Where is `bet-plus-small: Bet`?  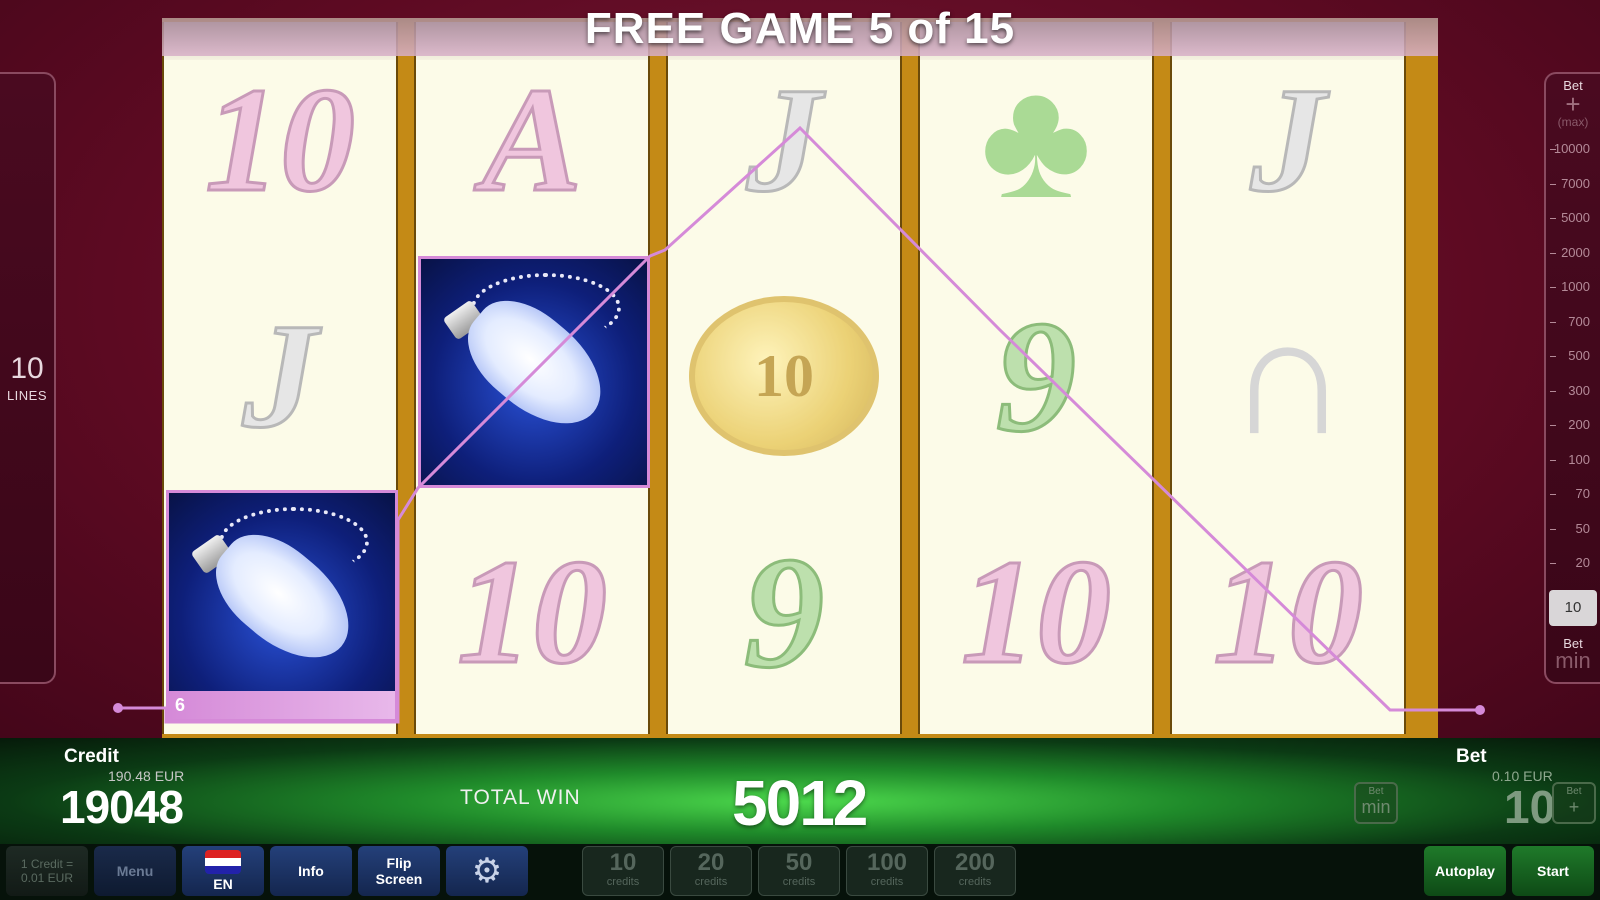
bet-plus-small: Bet is located at coordinates (1574, 791).